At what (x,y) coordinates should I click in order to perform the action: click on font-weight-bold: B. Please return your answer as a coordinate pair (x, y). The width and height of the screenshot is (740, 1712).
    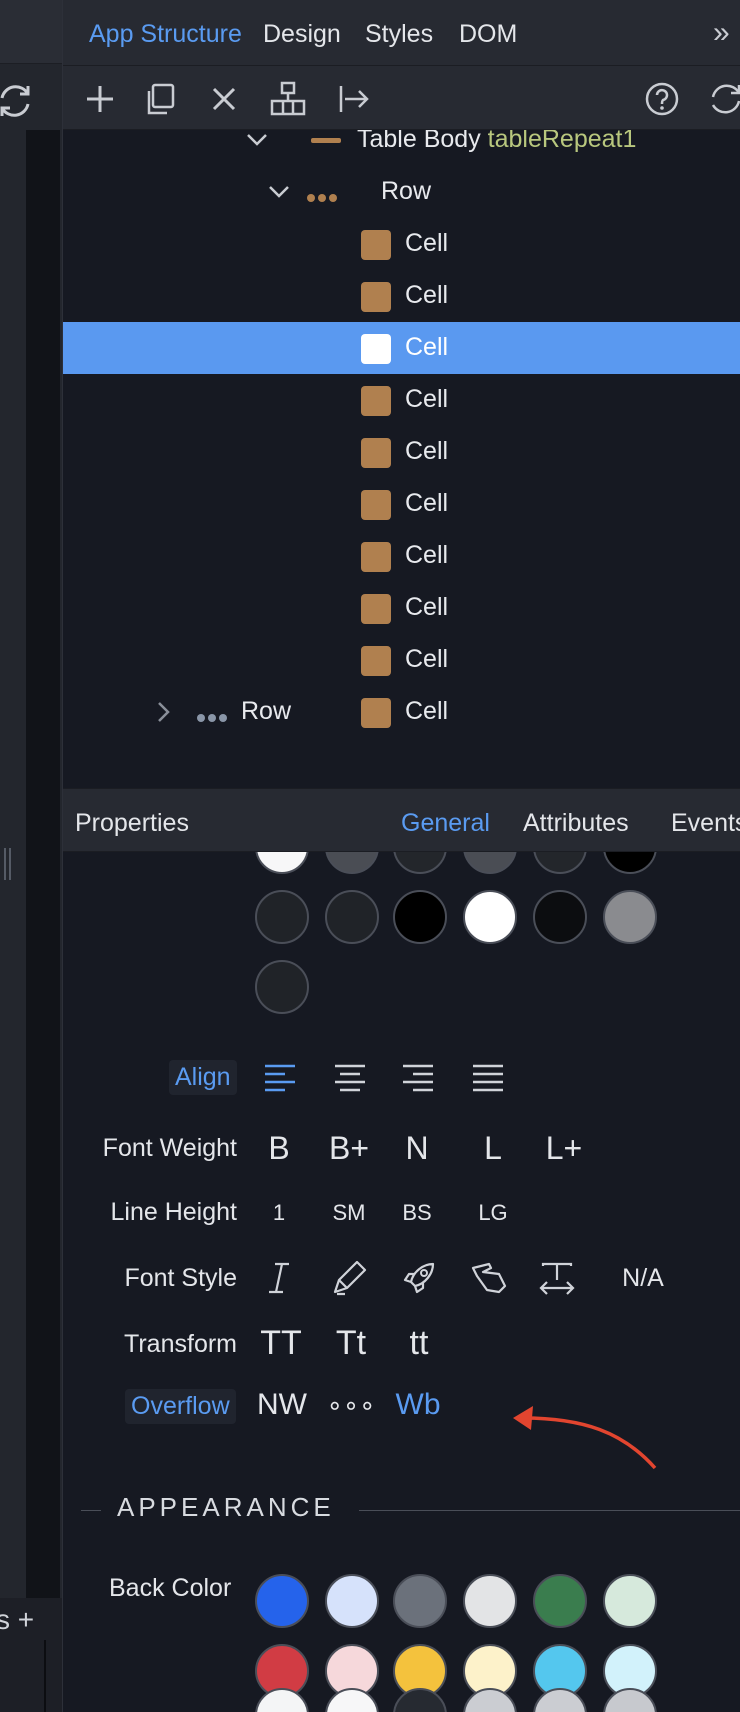
    Looking at the image, I should click on (279, 1148).